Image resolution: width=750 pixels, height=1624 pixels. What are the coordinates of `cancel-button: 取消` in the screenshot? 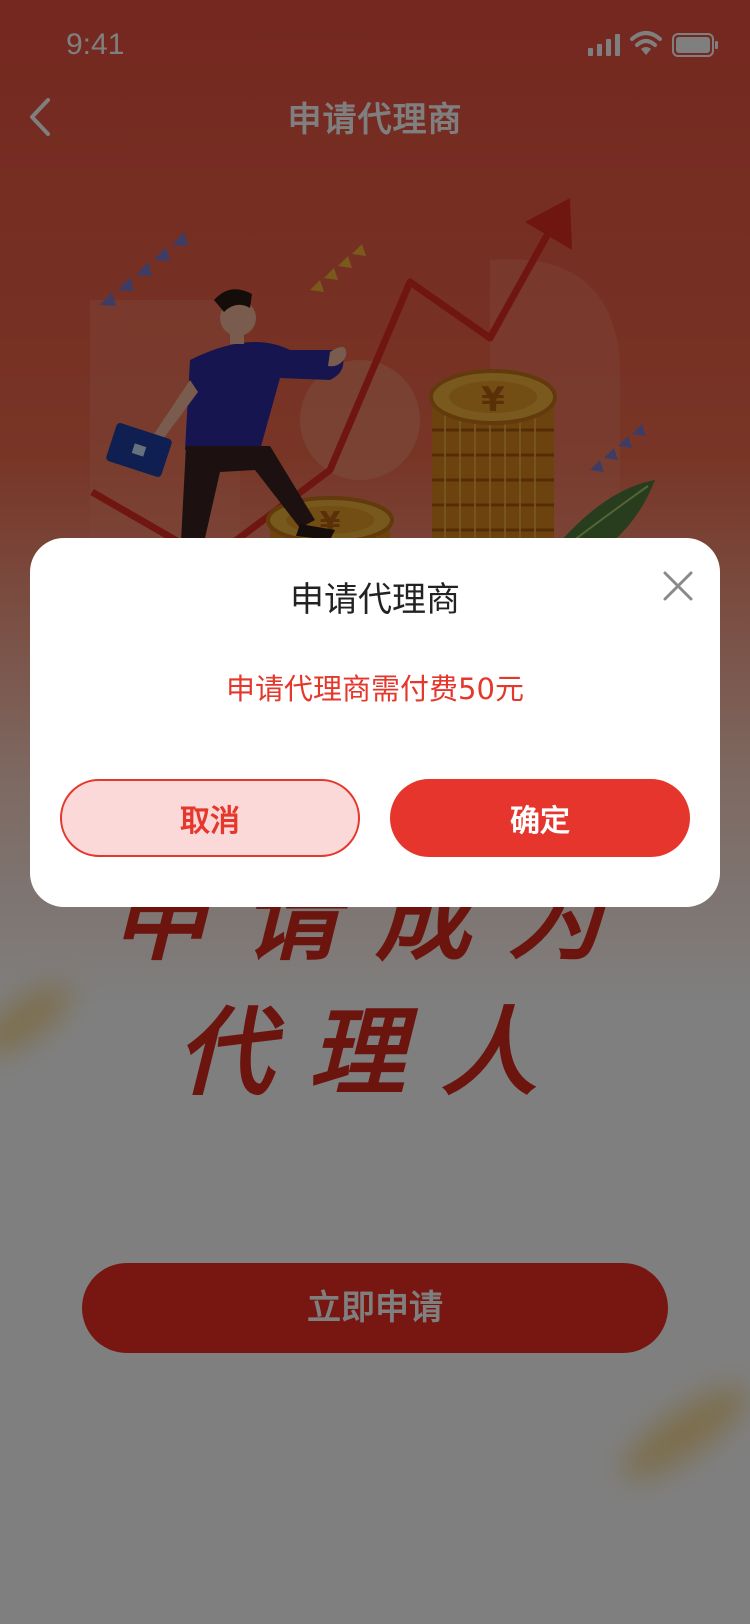 It's located at (210, 818).